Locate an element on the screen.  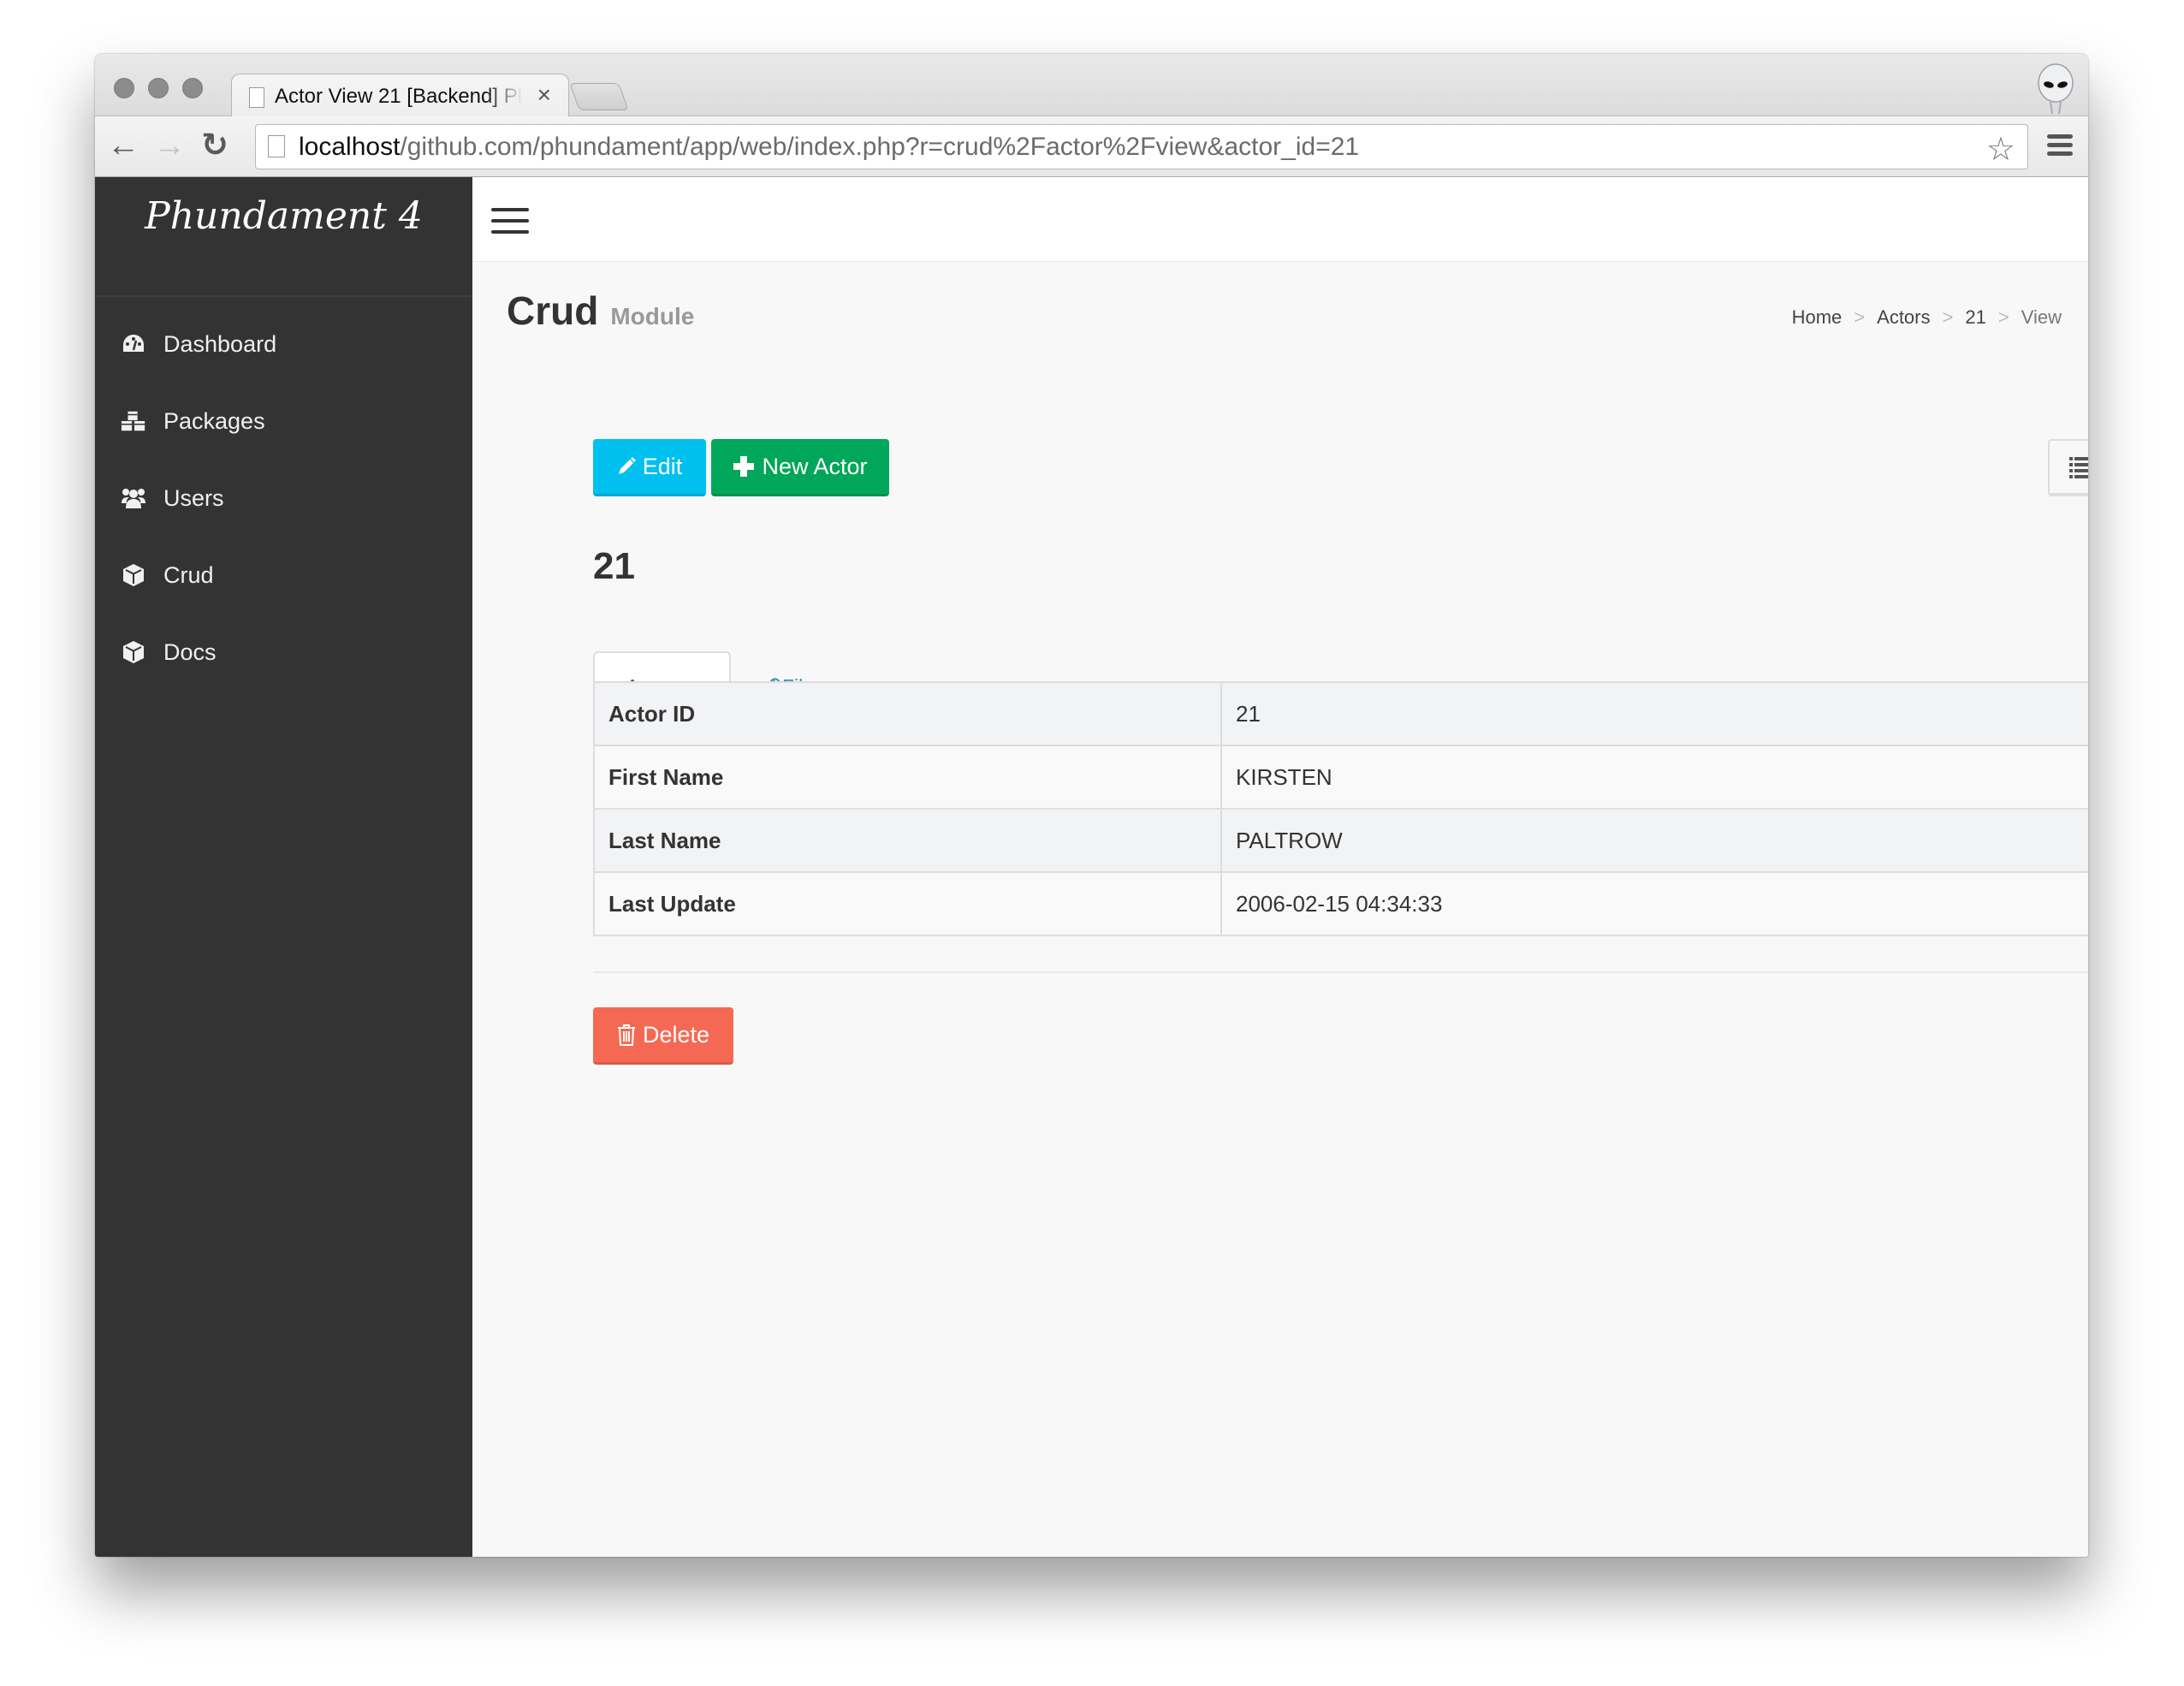
minimize-window-button is located at coordinates (158, 88).